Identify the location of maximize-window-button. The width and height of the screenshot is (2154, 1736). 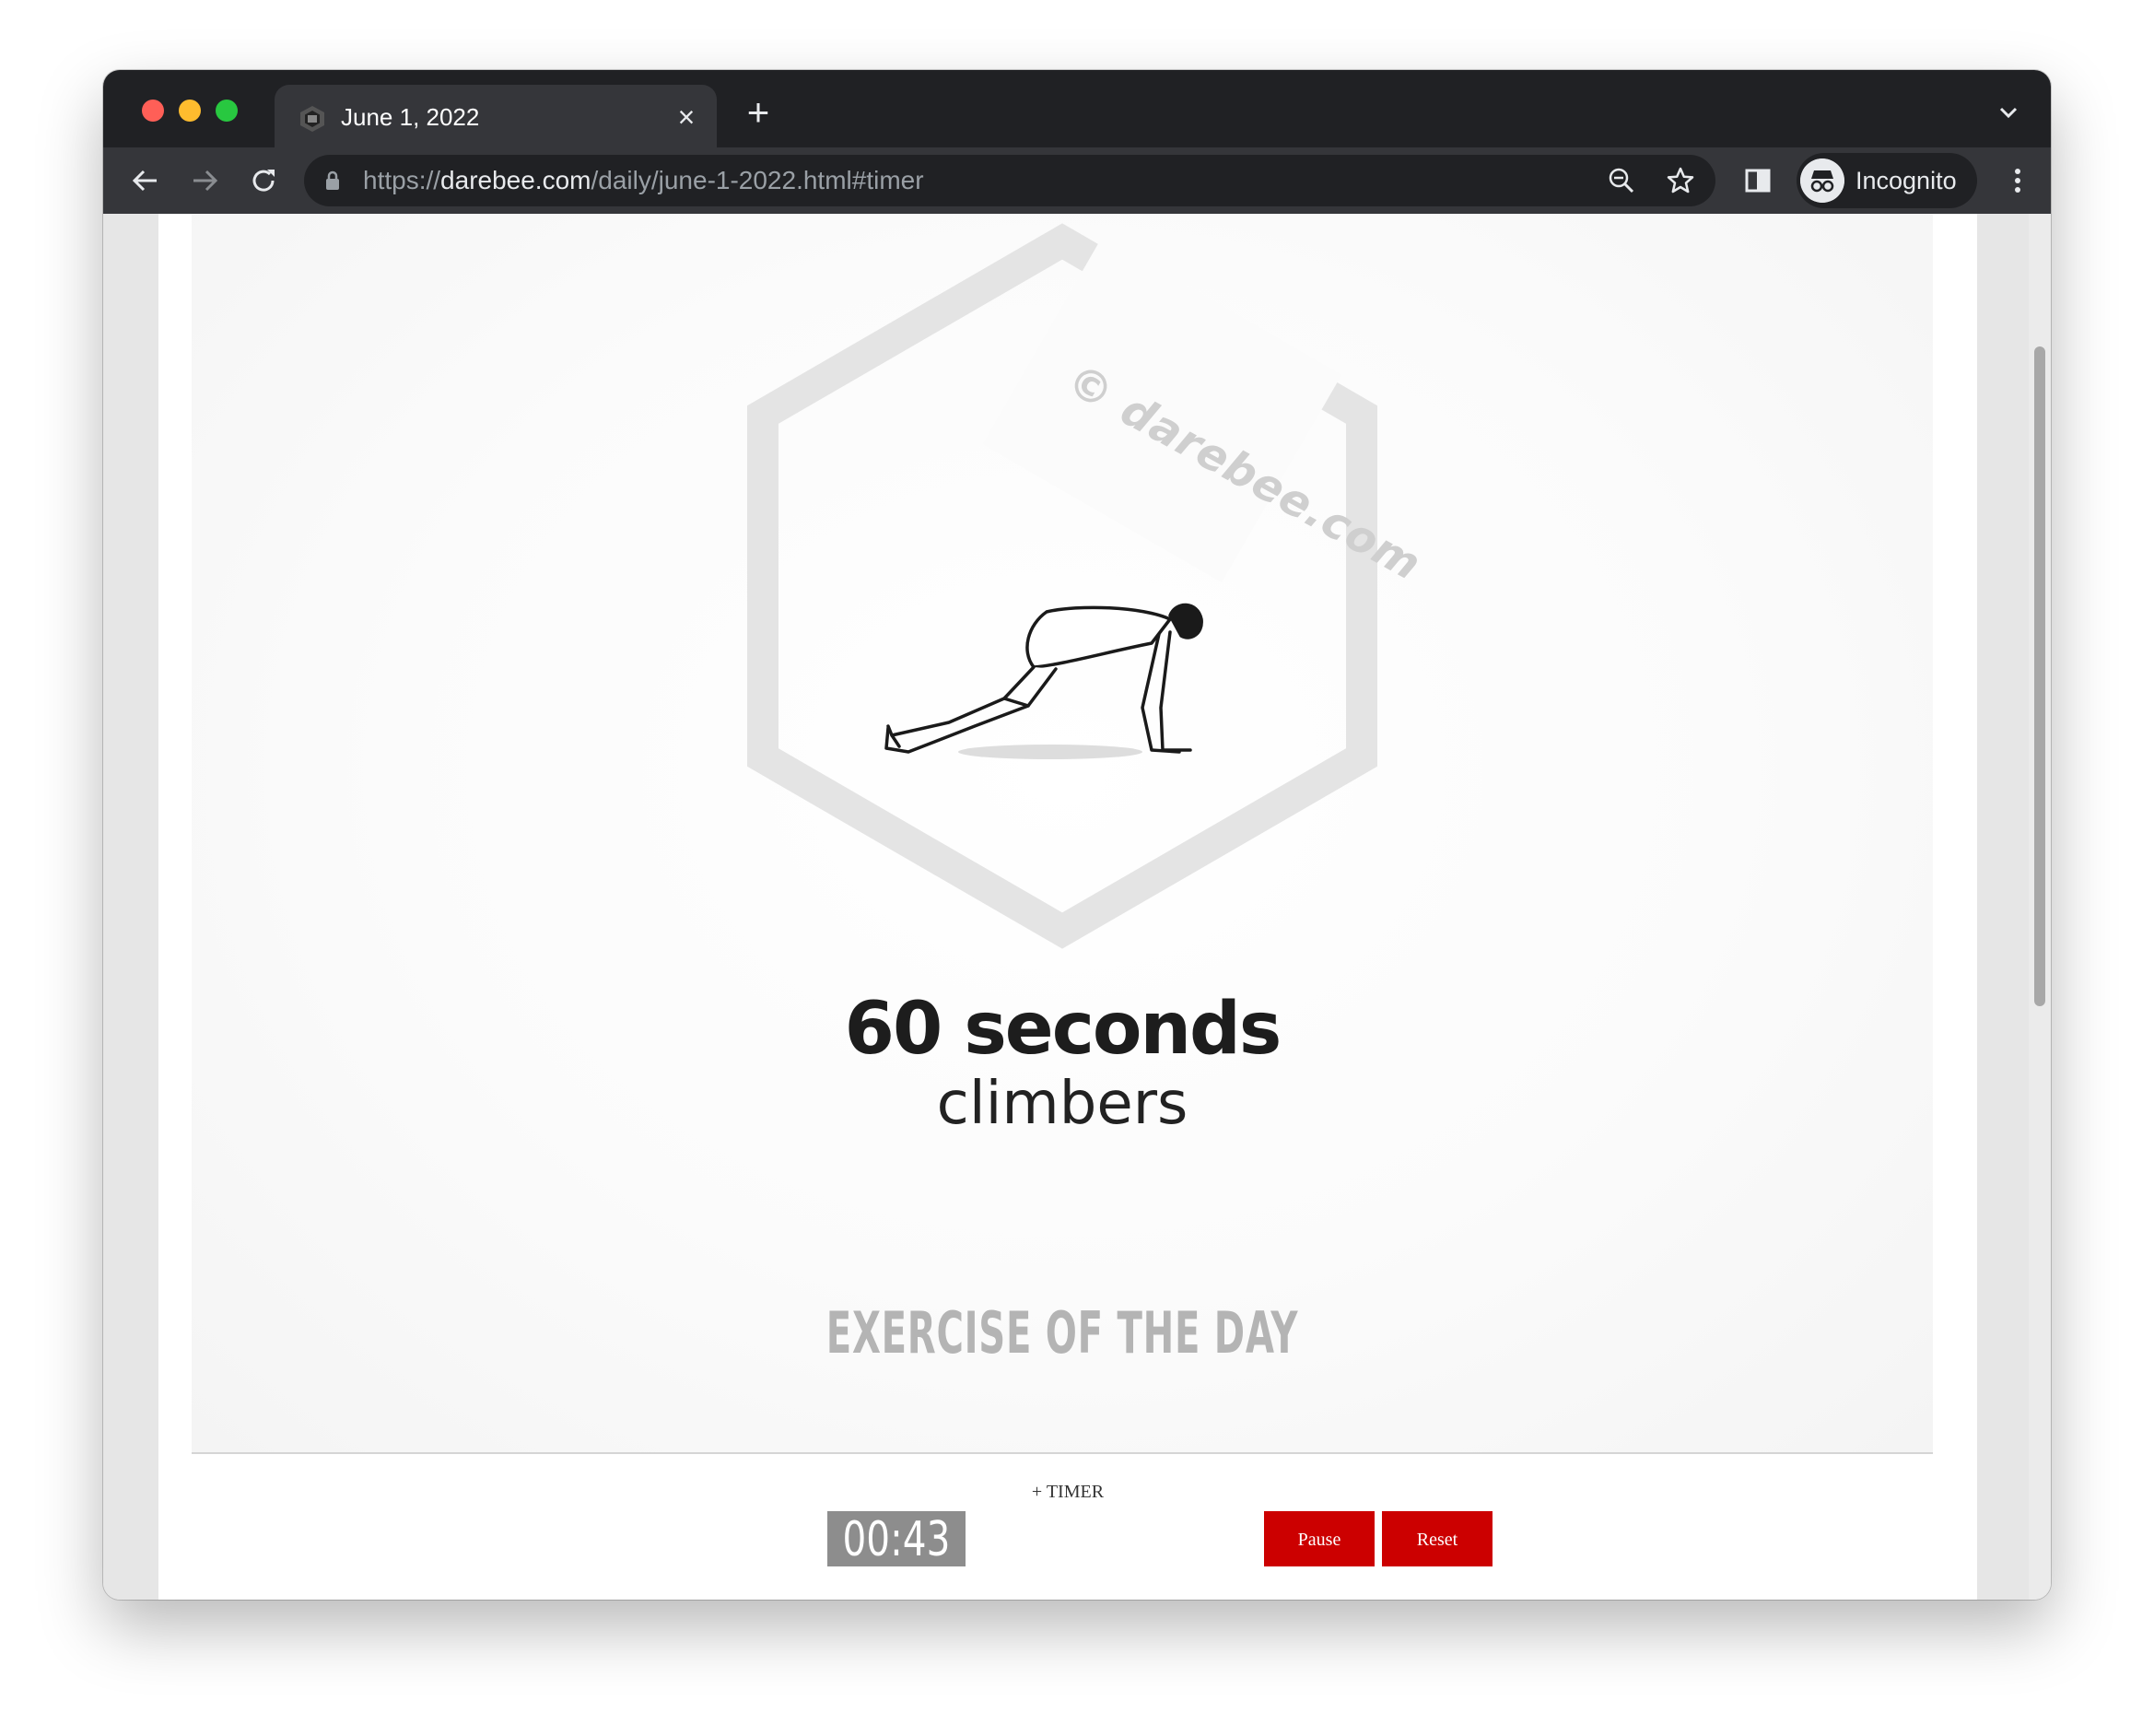
(227, 111).